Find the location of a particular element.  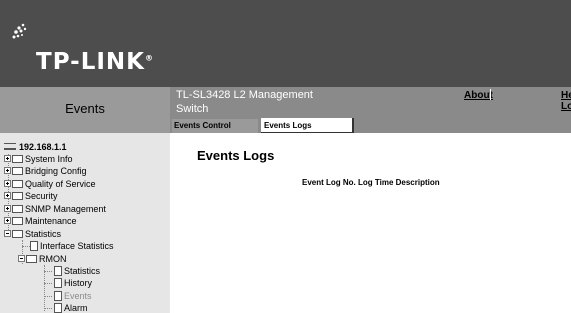

left-title-bar: Events is located at coordinates (85, 110).